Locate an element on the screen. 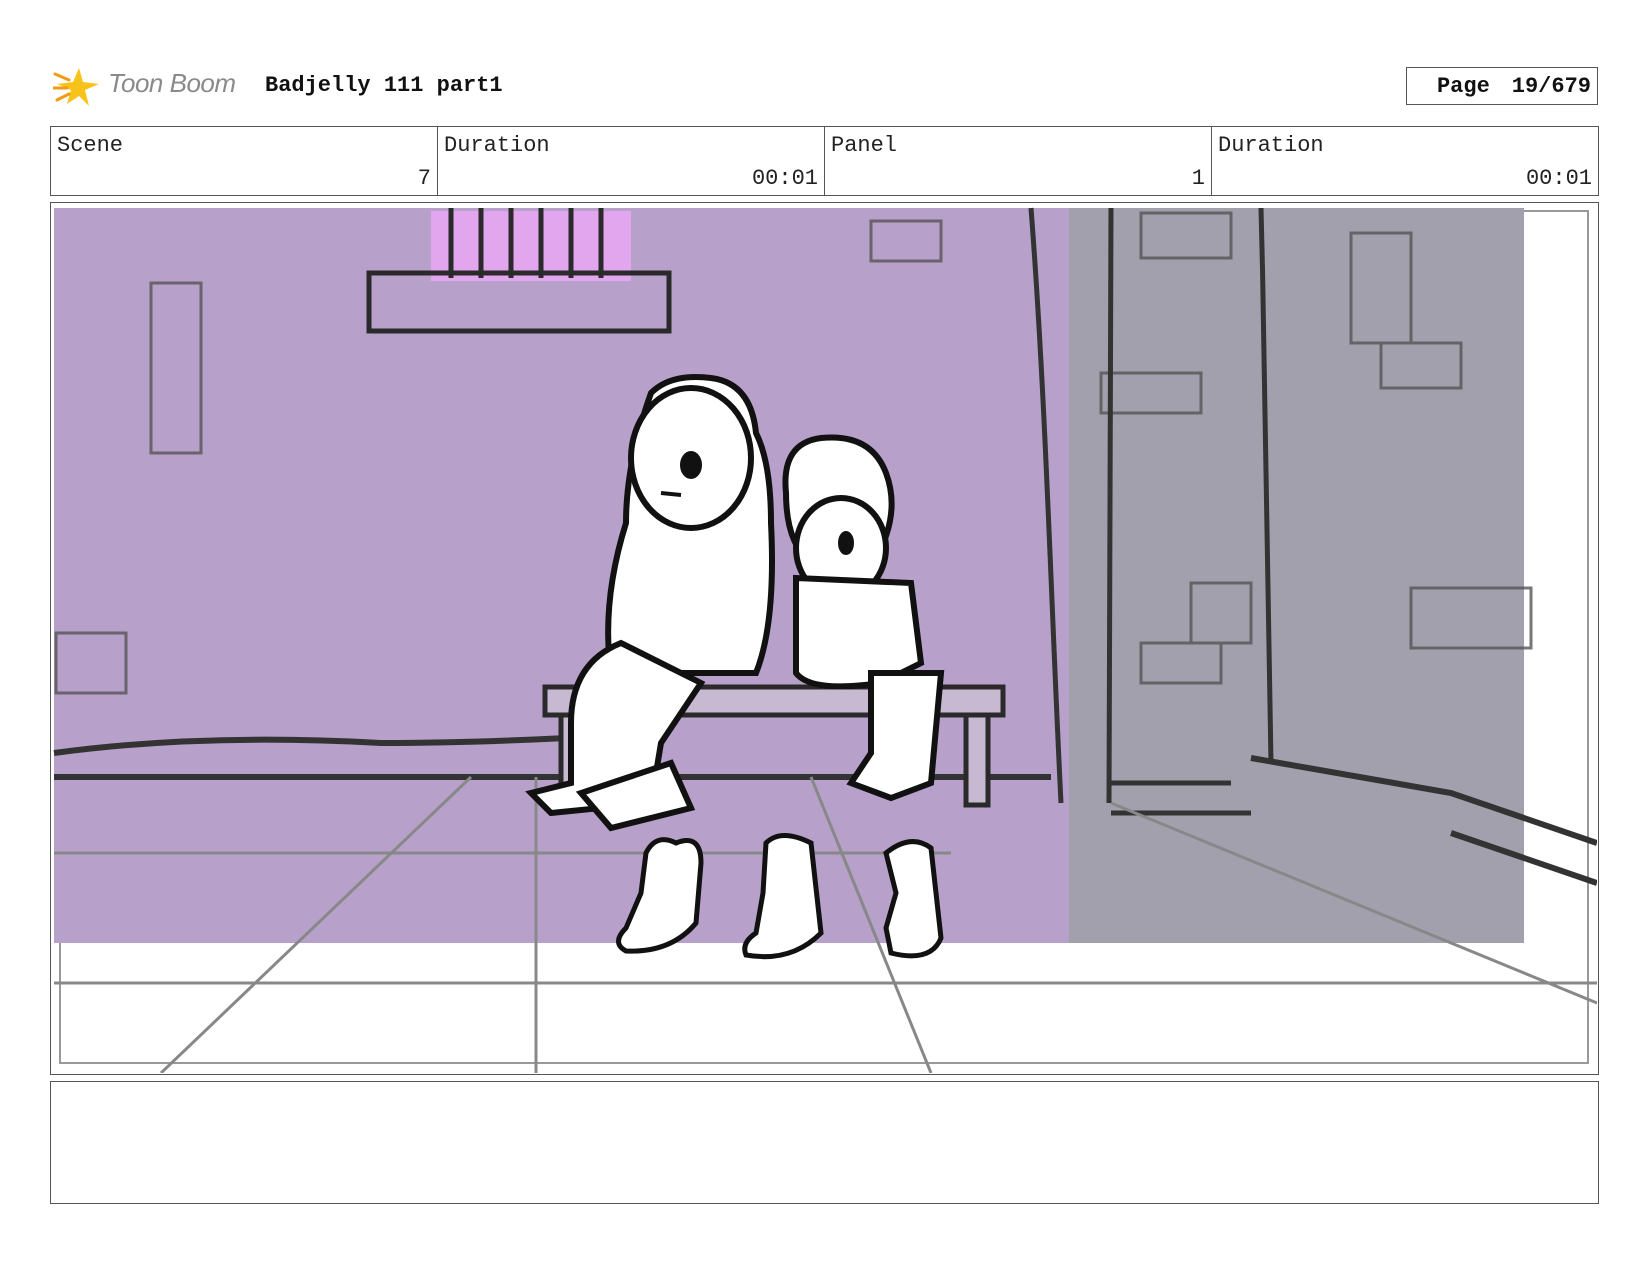 The height and width of the screenshot is (1276, 1648). scene-number: 7 is located at coordinates (424, 178).